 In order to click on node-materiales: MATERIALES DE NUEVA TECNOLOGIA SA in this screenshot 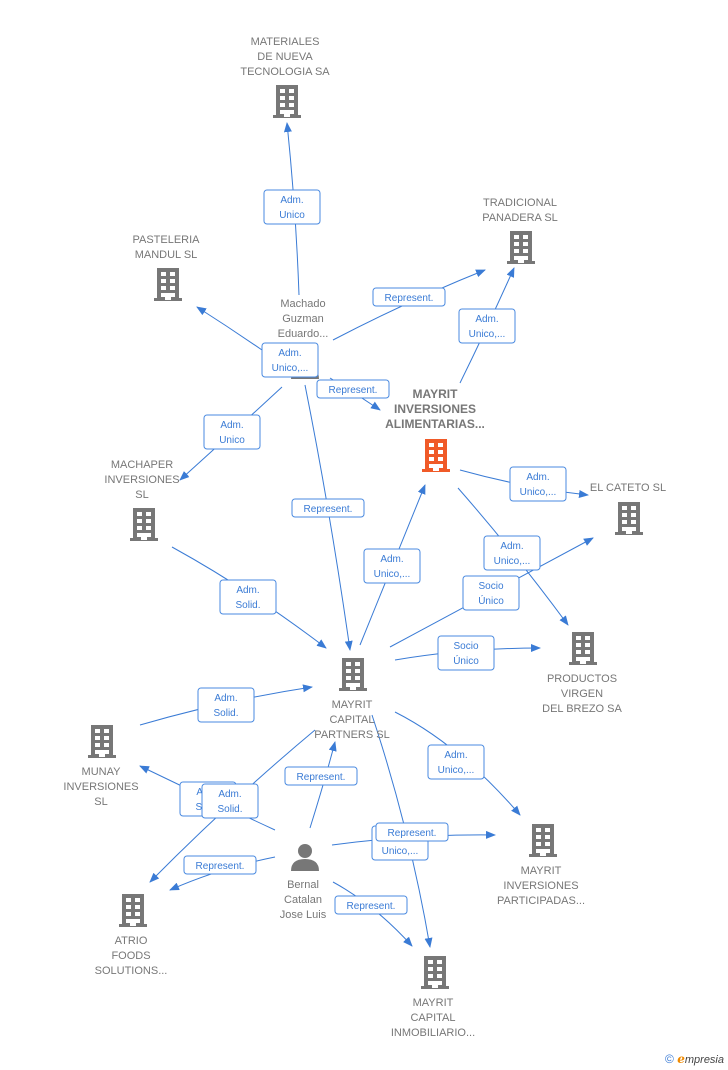, I will do `click(285, 77)`.